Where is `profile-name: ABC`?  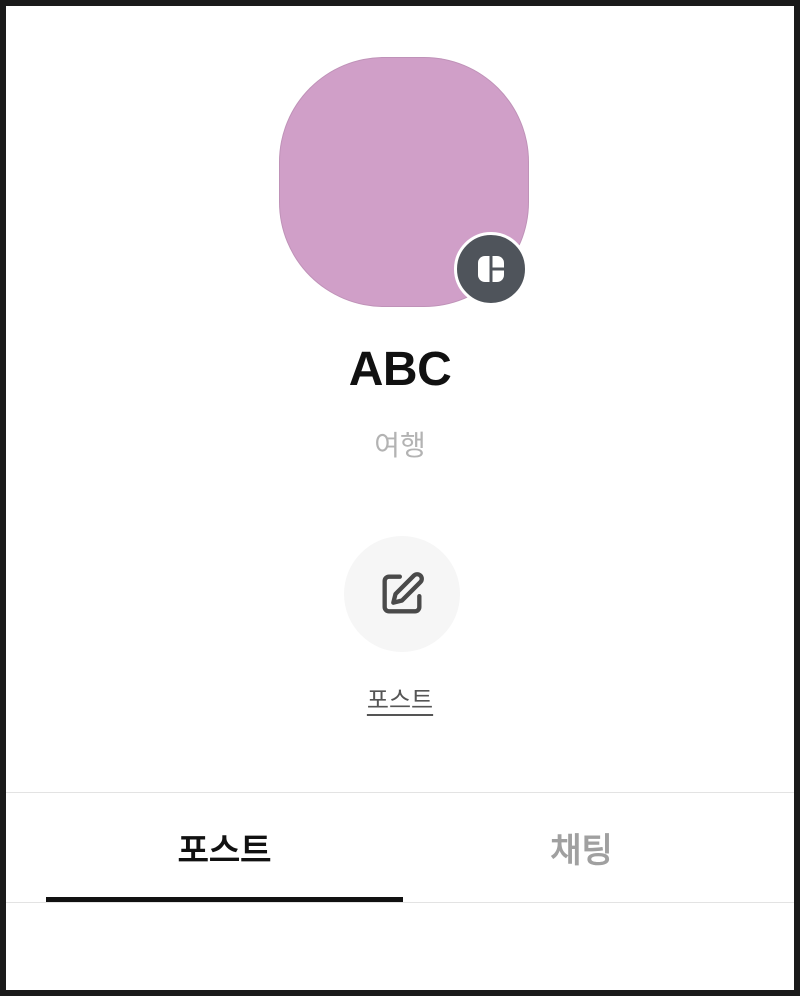
profile-name: ABC is located at coordinates (400, 369).